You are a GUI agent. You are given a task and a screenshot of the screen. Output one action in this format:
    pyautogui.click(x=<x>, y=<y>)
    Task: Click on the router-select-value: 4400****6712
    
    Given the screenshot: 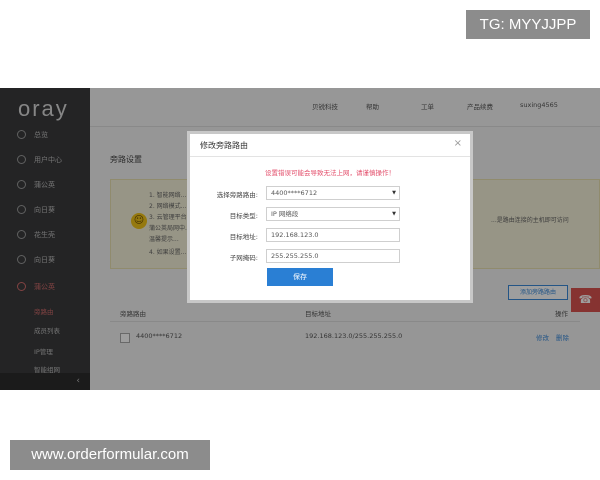 What is the action you would take?
    pyautogui.click(x=294, y=193)
    